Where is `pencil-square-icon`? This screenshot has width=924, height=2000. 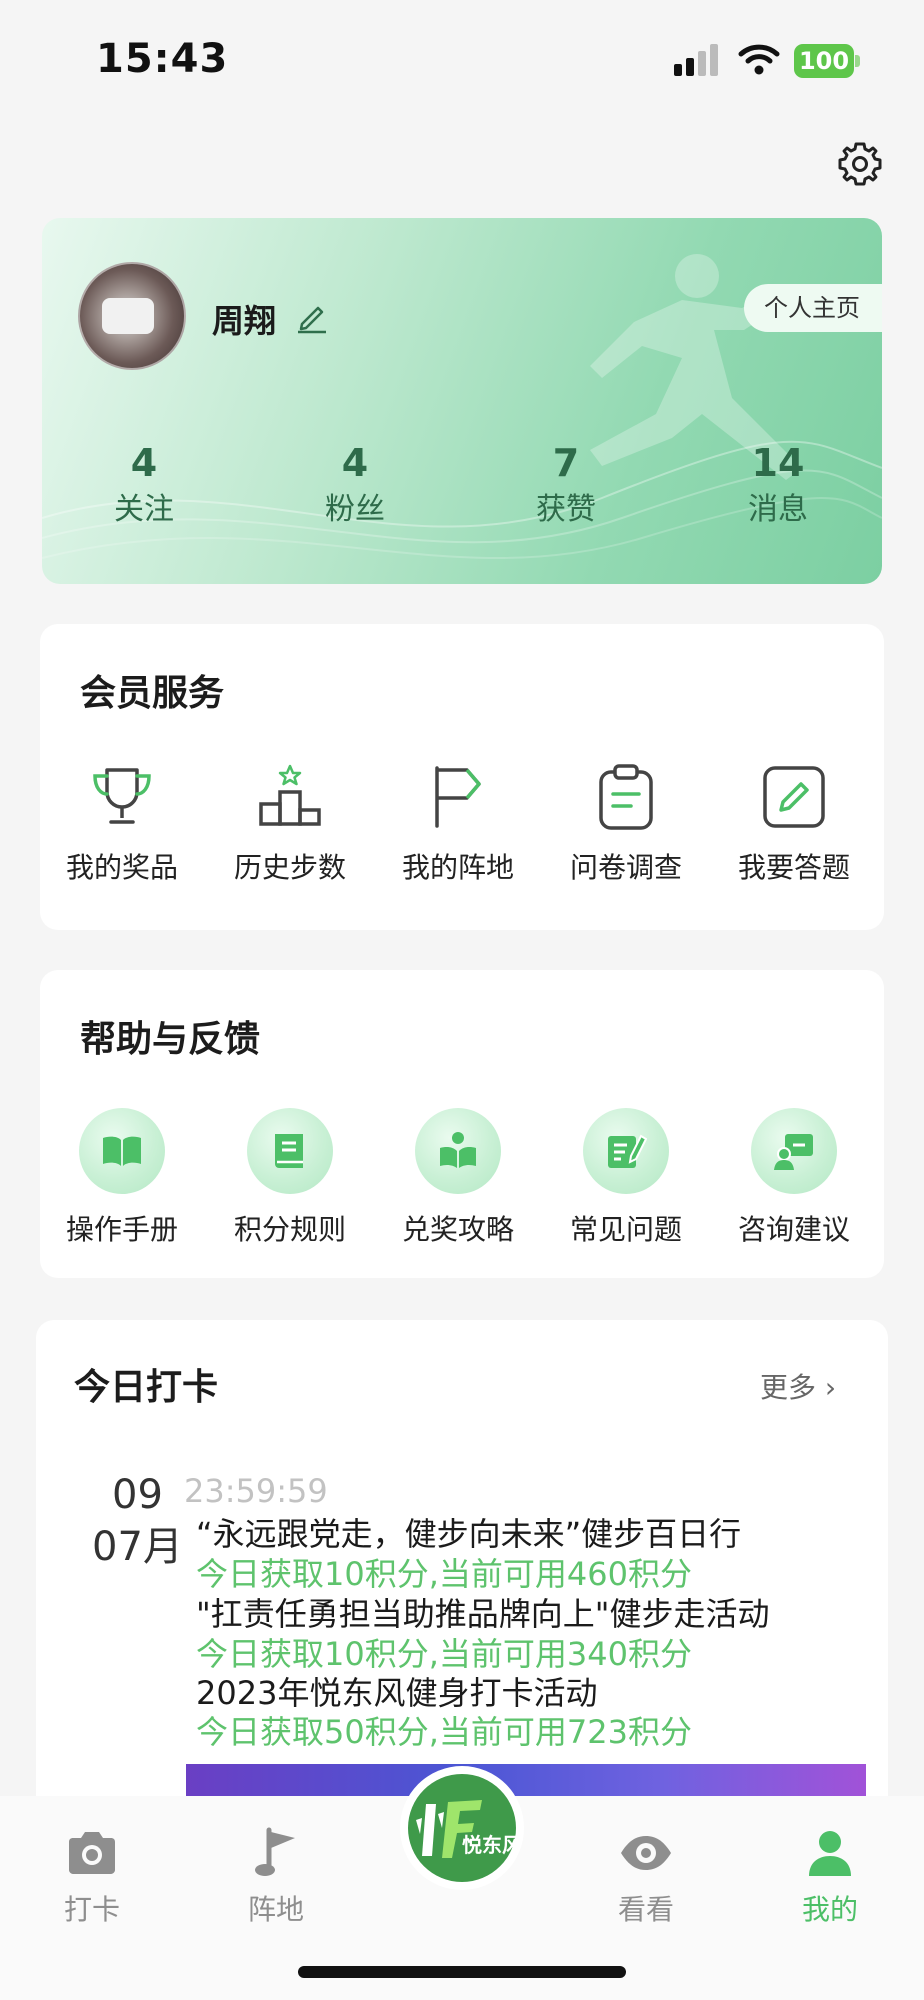
pencil-square-icon is located at coordinates (794, 797).